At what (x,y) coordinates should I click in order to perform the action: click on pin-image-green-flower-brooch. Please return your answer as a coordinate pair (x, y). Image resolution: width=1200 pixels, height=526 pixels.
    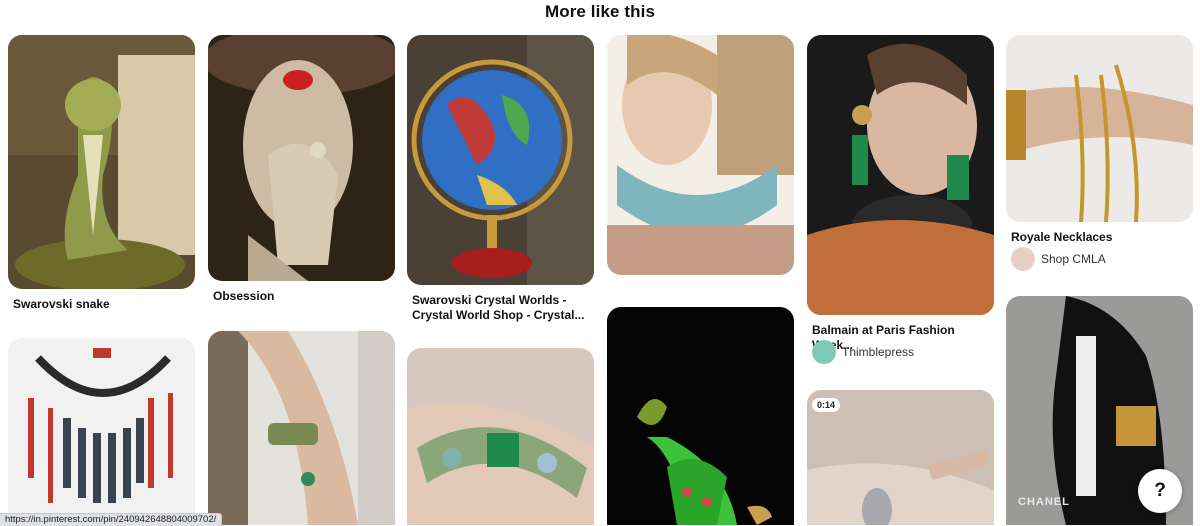
    Looking at the image, I should click on (700, 416).